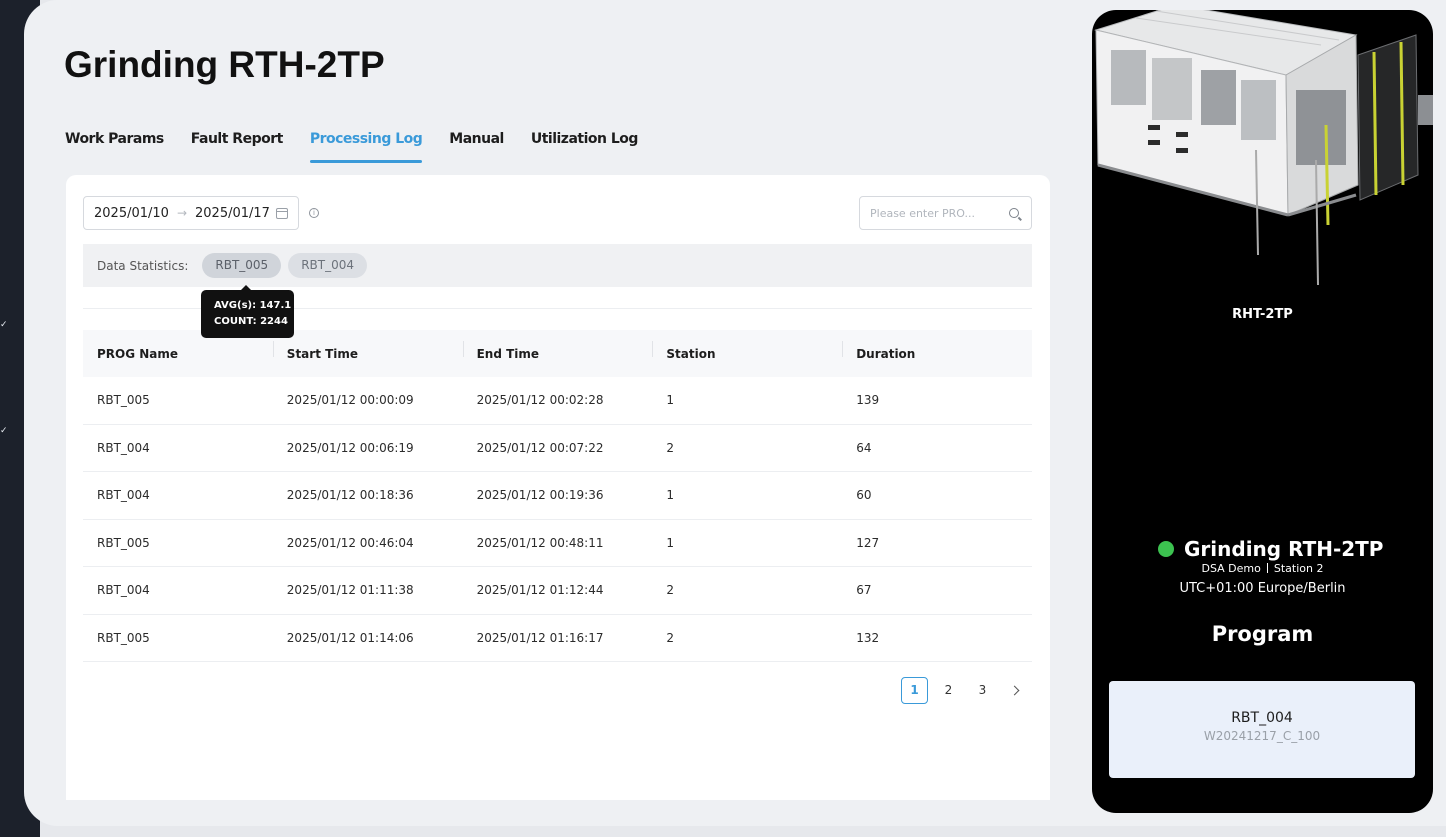 The width and height of the screenshot is (1446, 837). What do you see at coordinates (237, 147) in the screenshot?
I see `tab-fault-report: Fault Report` at bounding box center [237, 147].